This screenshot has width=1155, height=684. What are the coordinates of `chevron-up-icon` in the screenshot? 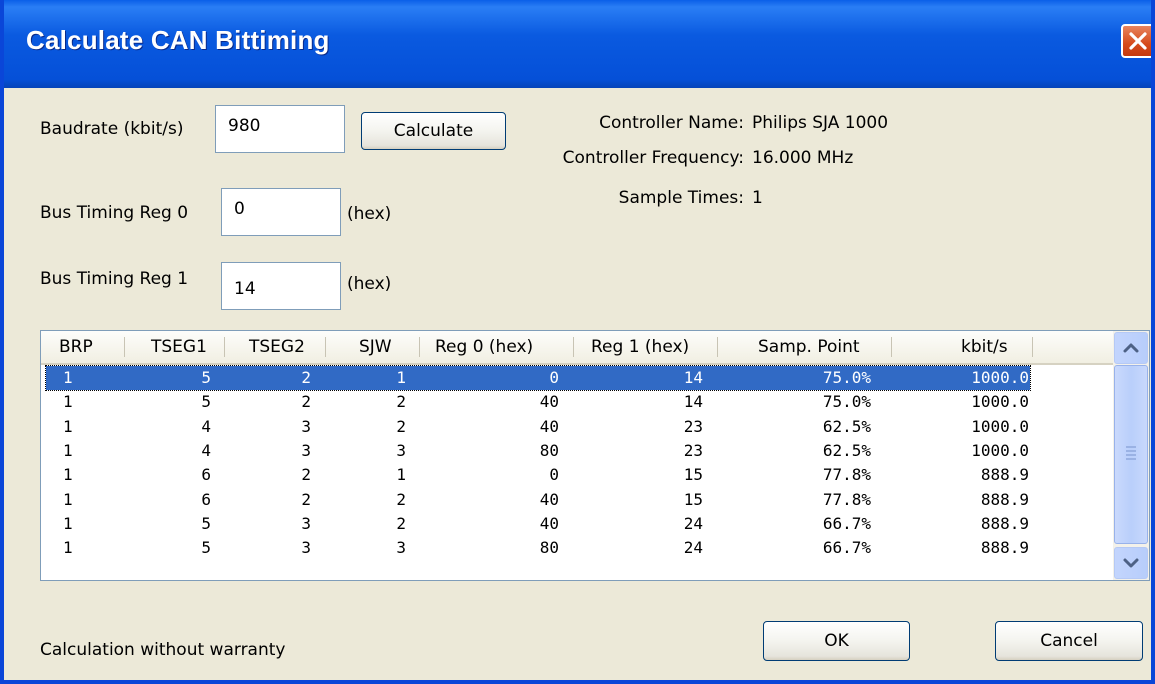 It's located at (1131, 348).